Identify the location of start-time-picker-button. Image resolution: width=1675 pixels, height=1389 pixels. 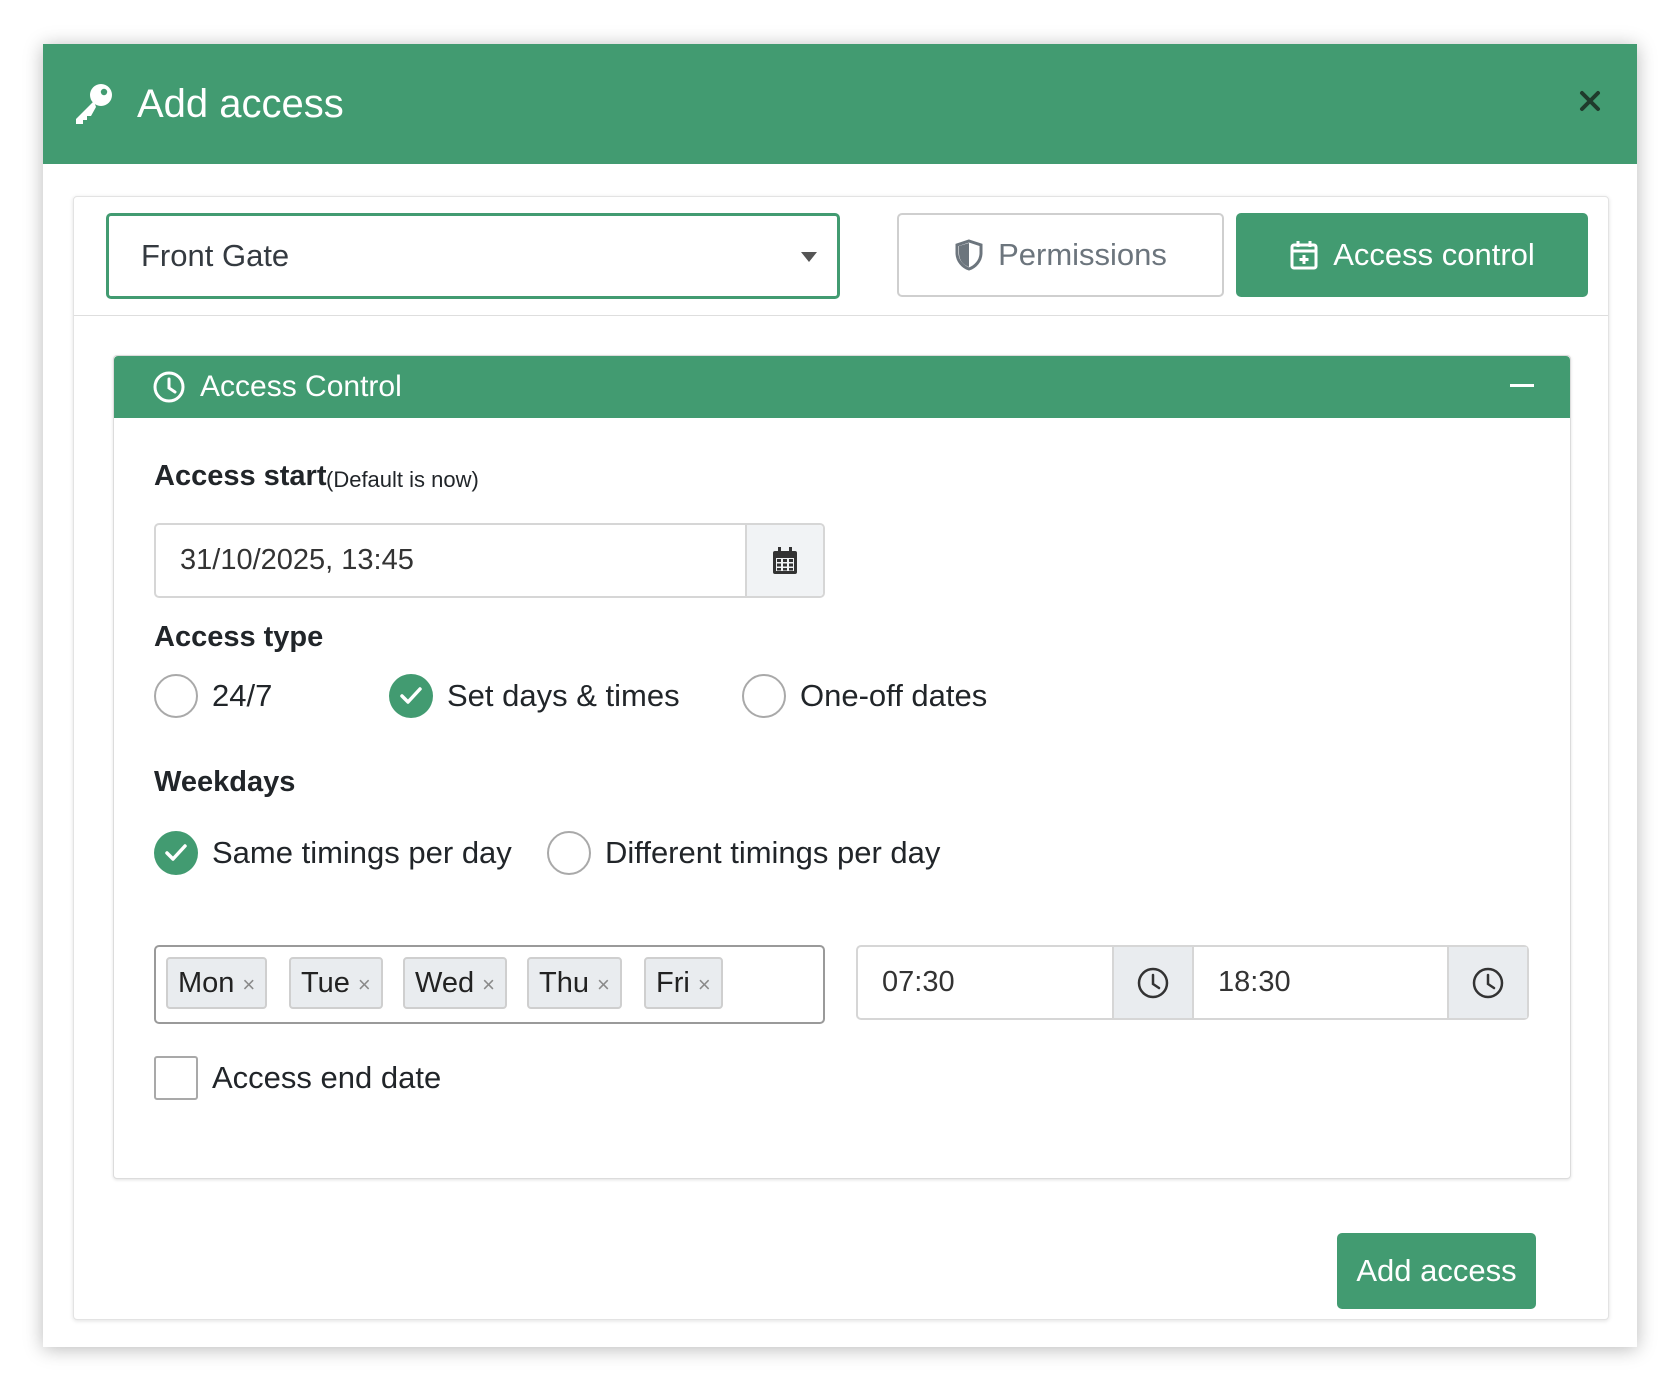
(1152, 982).